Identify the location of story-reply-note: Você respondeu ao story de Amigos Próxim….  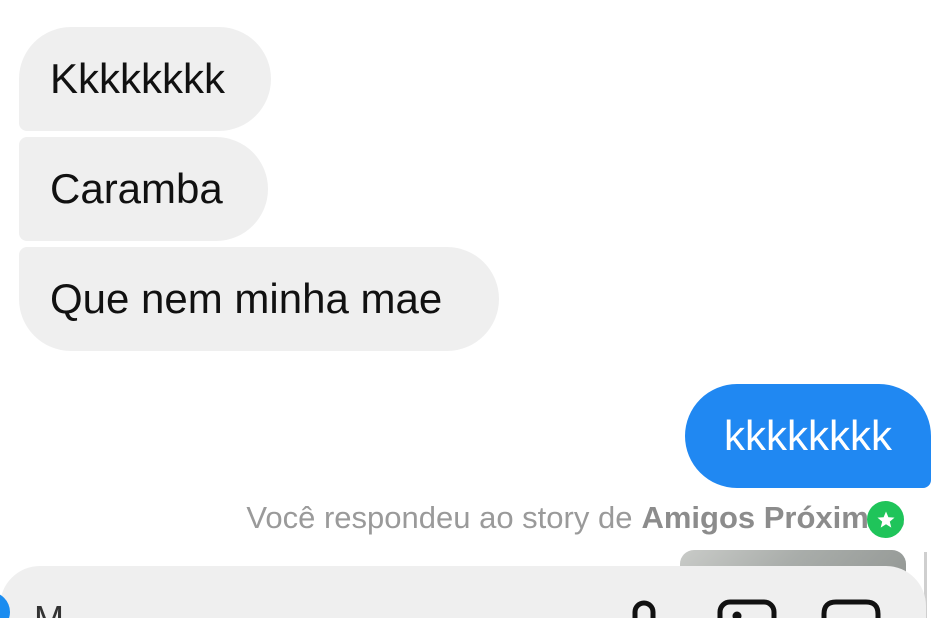
(575, 518).